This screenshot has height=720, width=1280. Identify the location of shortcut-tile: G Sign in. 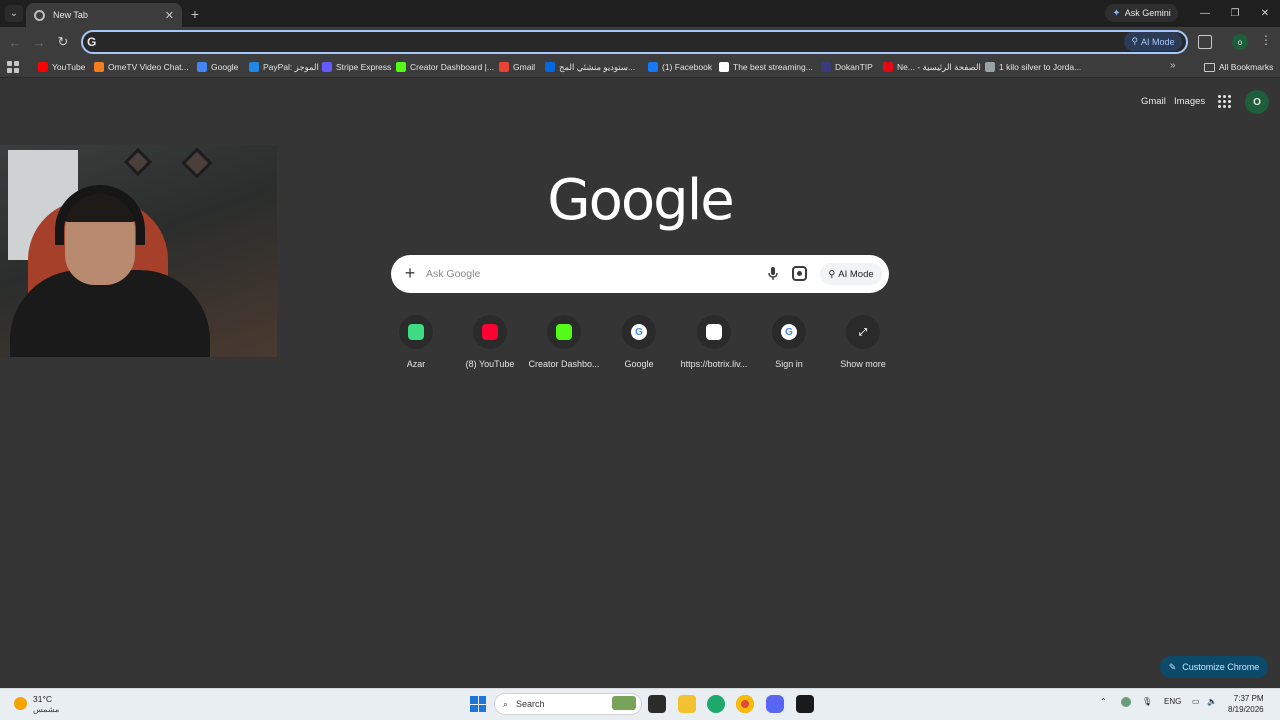
(789, 343).